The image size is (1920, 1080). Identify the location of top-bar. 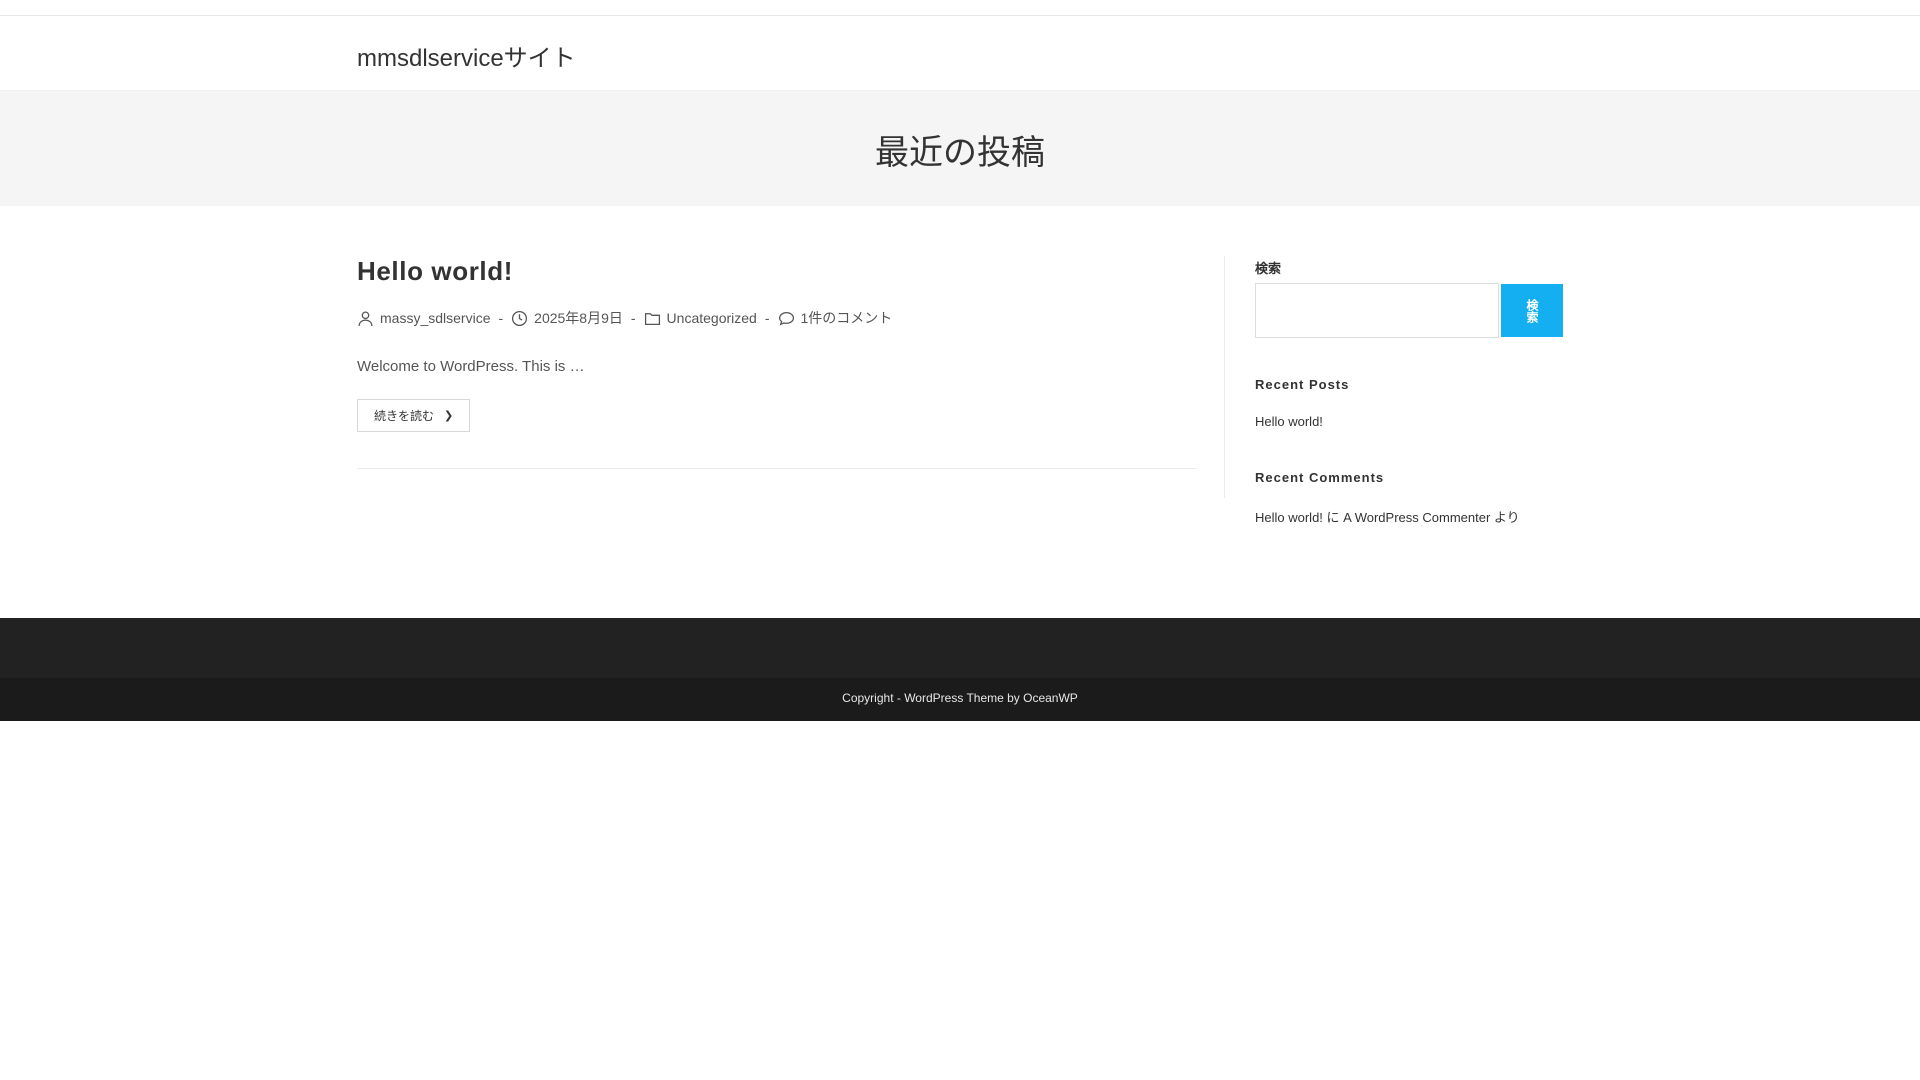
(960, 8).